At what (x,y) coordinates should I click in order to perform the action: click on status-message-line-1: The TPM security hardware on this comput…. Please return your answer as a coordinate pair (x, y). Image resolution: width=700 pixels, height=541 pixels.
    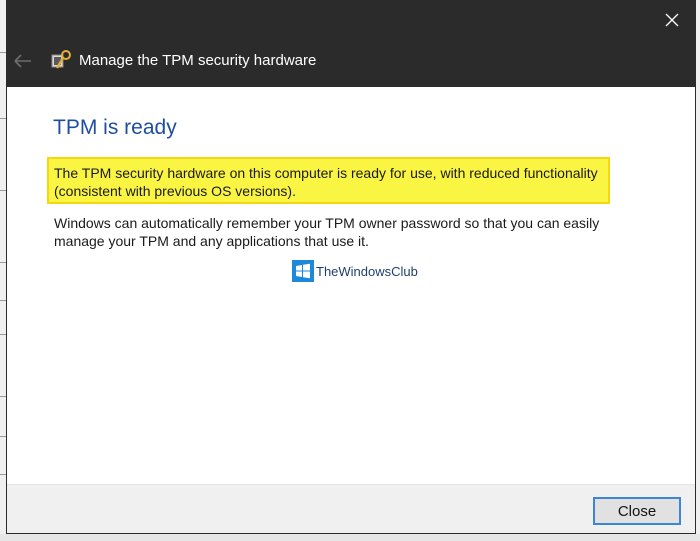
    Looking at the image, I should click on (326, 173).